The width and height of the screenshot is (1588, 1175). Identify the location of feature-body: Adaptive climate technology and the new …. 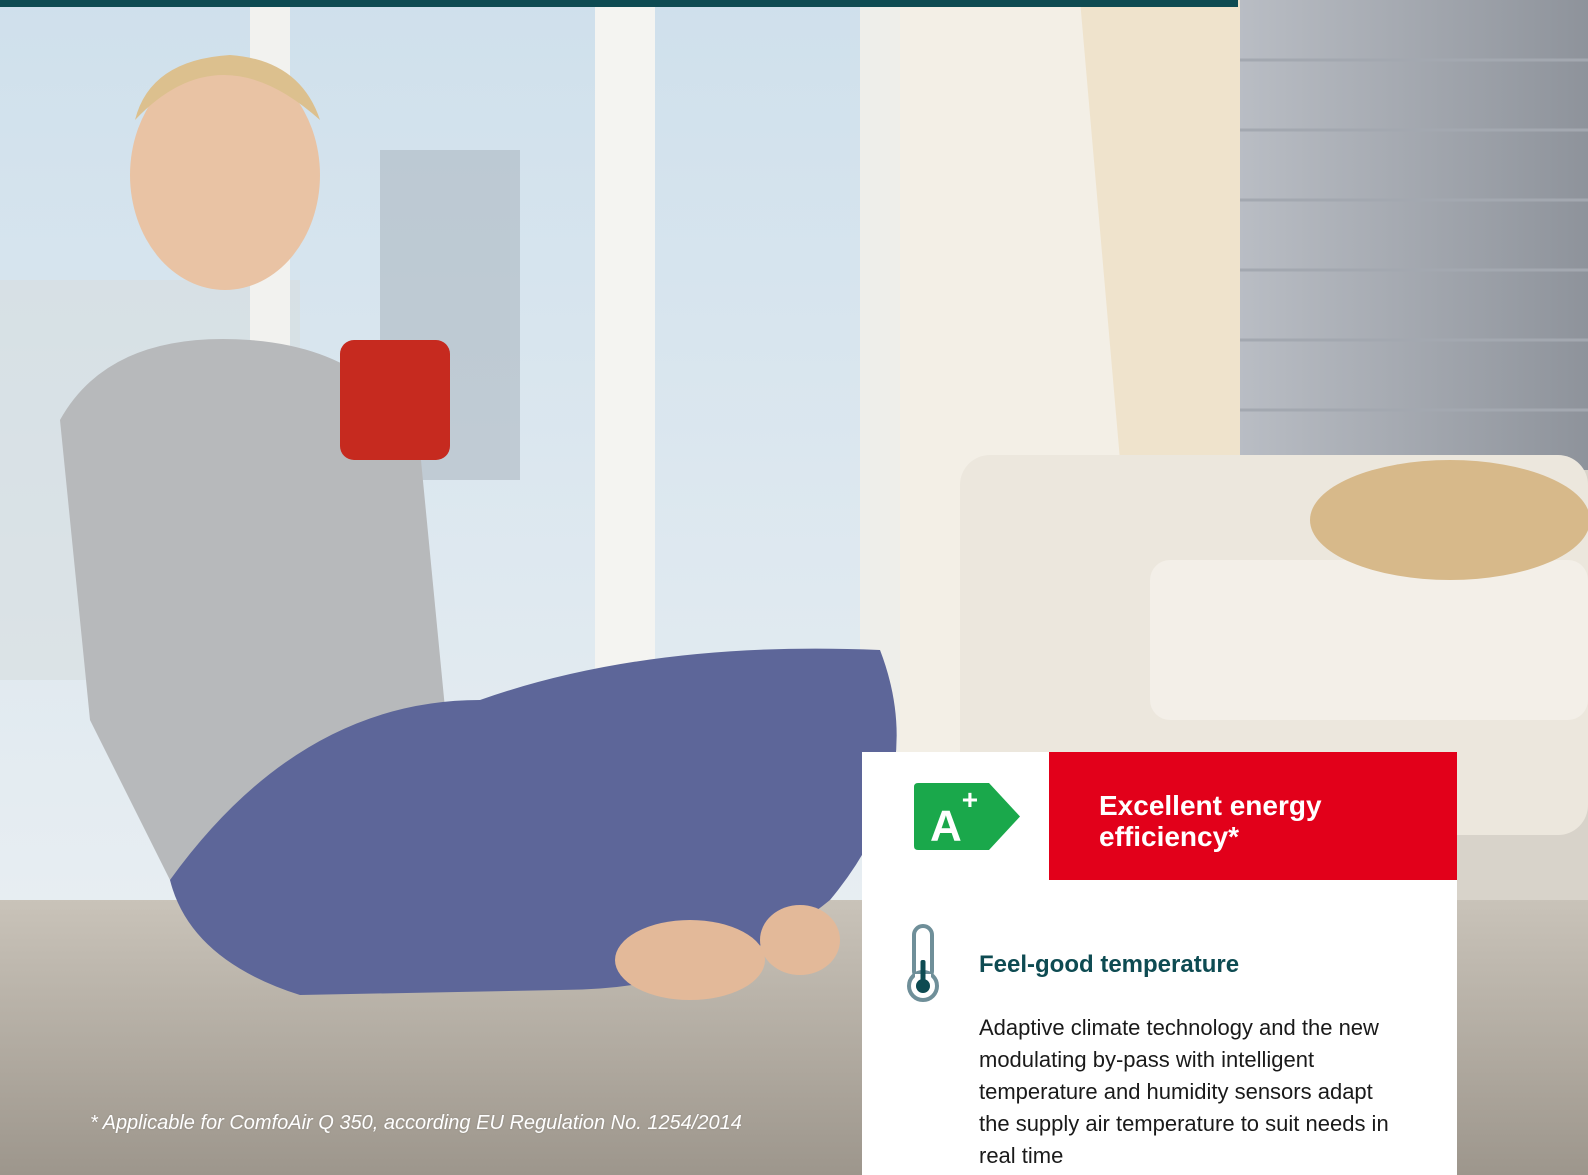
(1184, 1091).